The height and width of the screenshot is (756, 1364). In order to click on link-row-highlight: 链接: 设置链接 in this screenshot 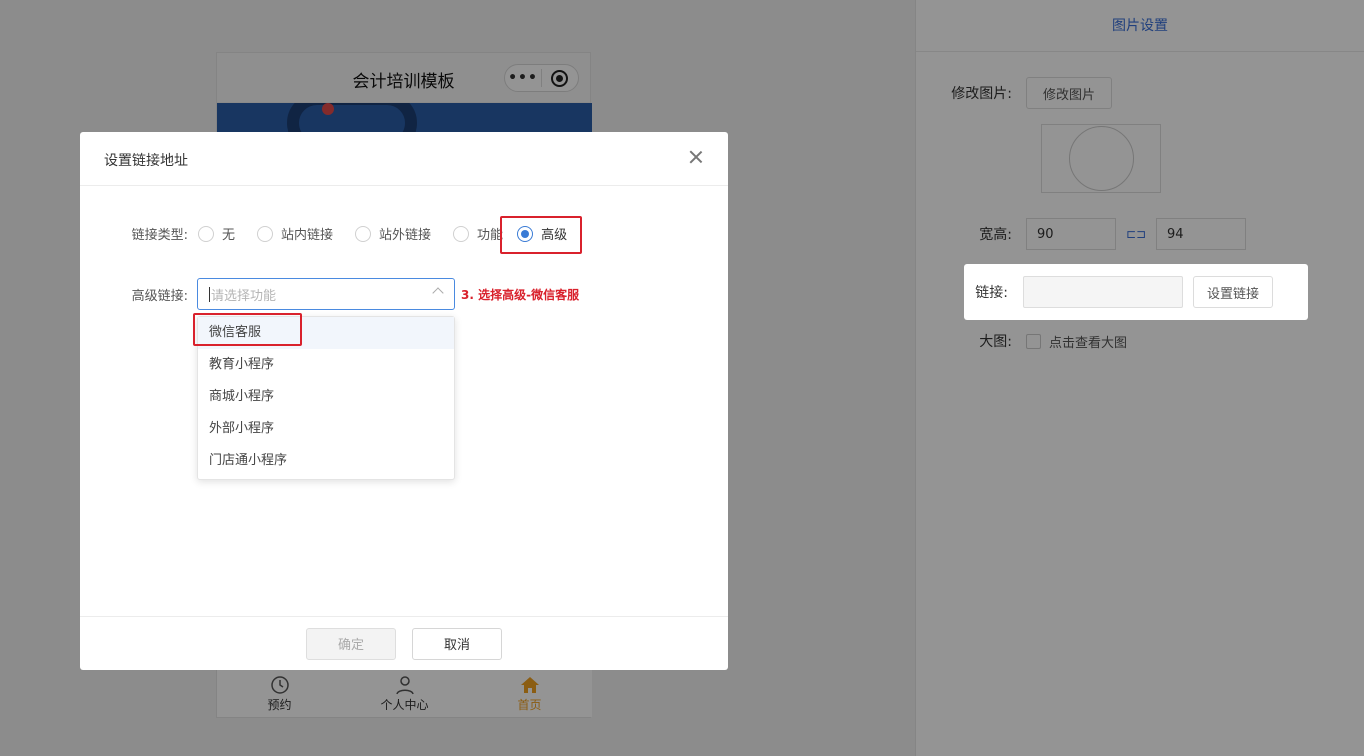, I will do `click(1136, 292)`.